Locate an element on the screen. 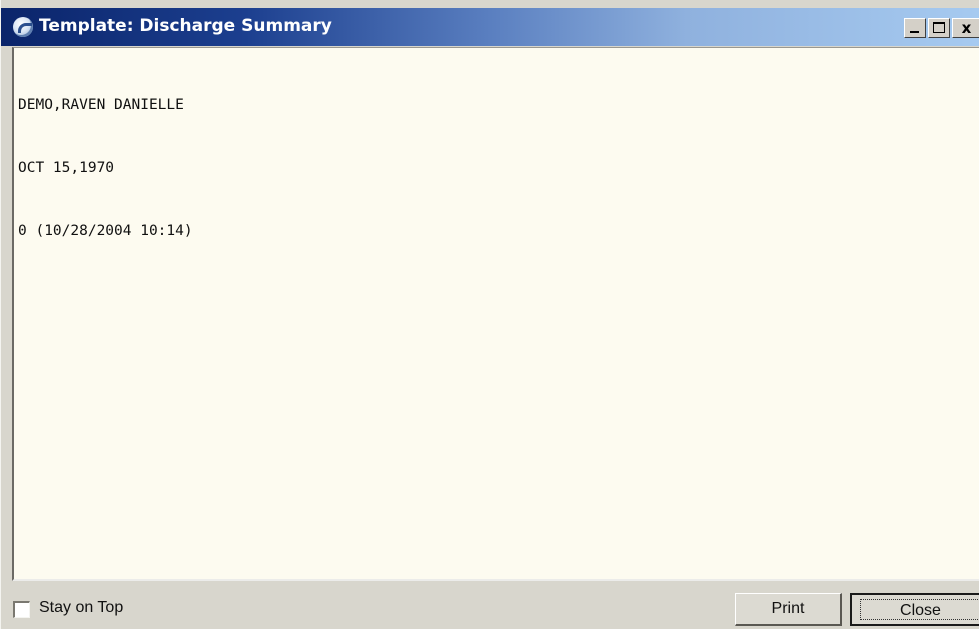 The width and height of the screenshot is (979, 629). title-bar: Template: Discharge Summary x is located at coordinates (490, 27).